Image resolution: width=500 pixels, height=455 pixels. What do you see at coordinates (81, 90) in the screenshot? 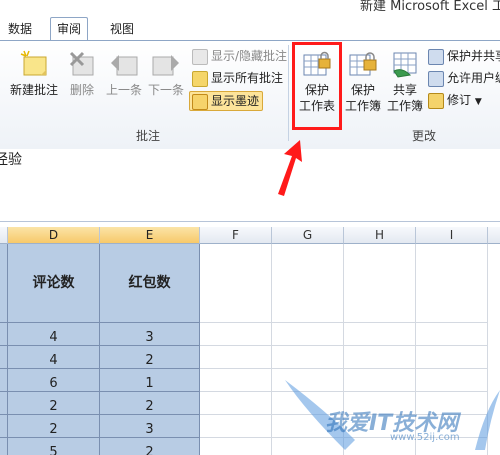
I see `delete-comment-label: 删除` at bounding box center [81, 90].